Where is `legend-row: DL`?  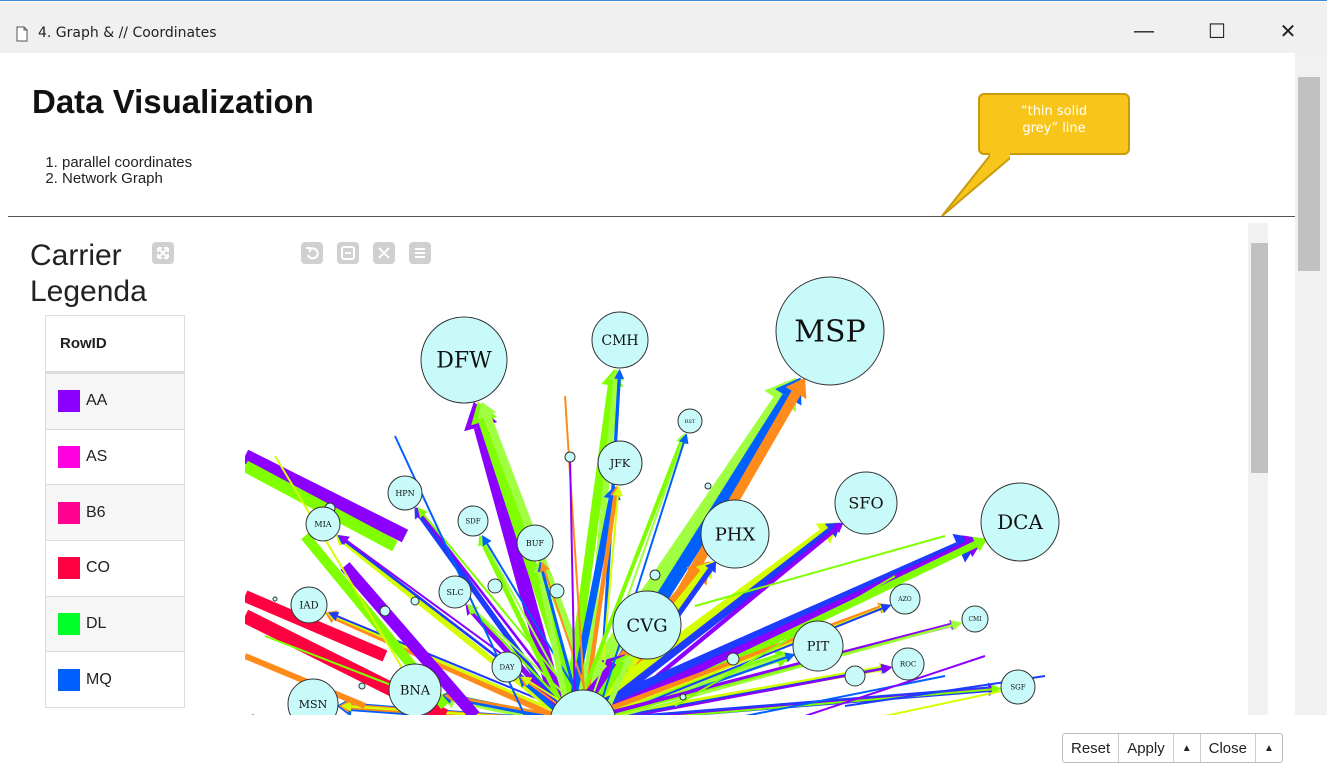 legend-row: DL is located at coordinates (115, 624).